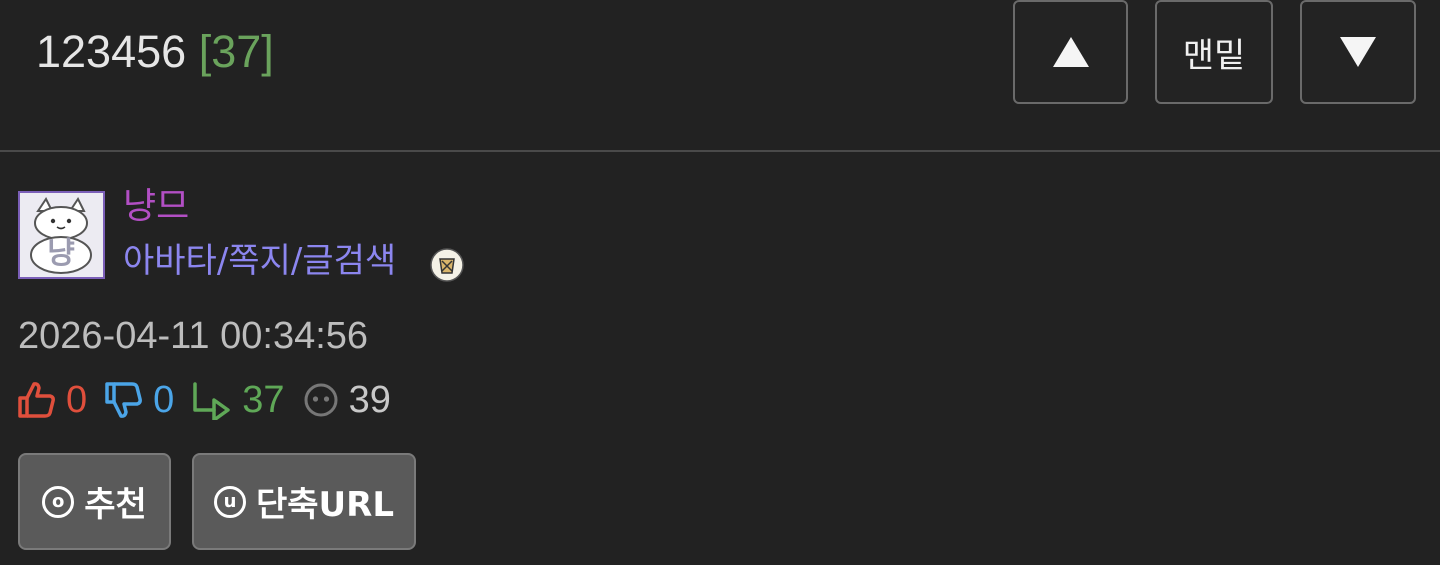  Describe the element at coordinates (447, 265) in the screenshot. I see `level-badge-icon` at that location.